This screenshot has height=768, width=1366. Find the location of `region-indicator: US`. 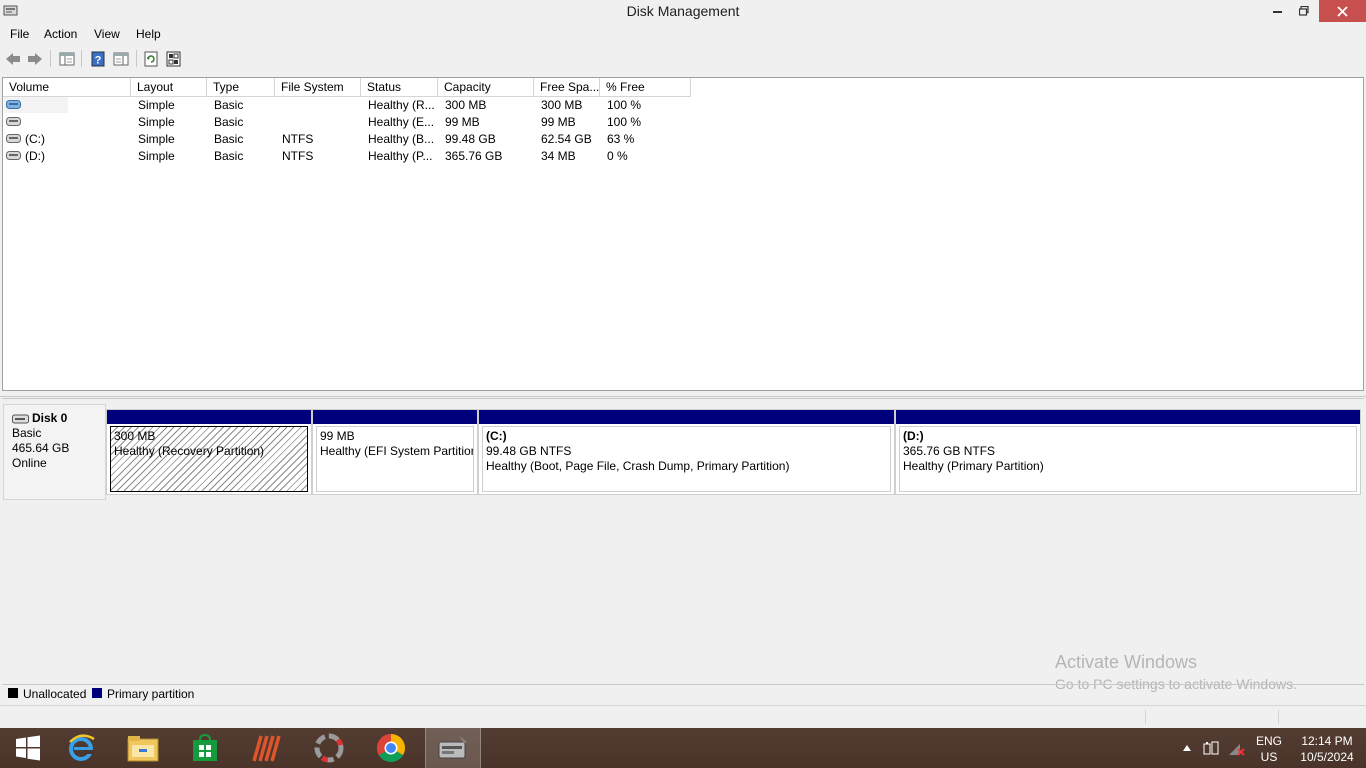

region-indicator: US is located at coordinates (1269, 757).